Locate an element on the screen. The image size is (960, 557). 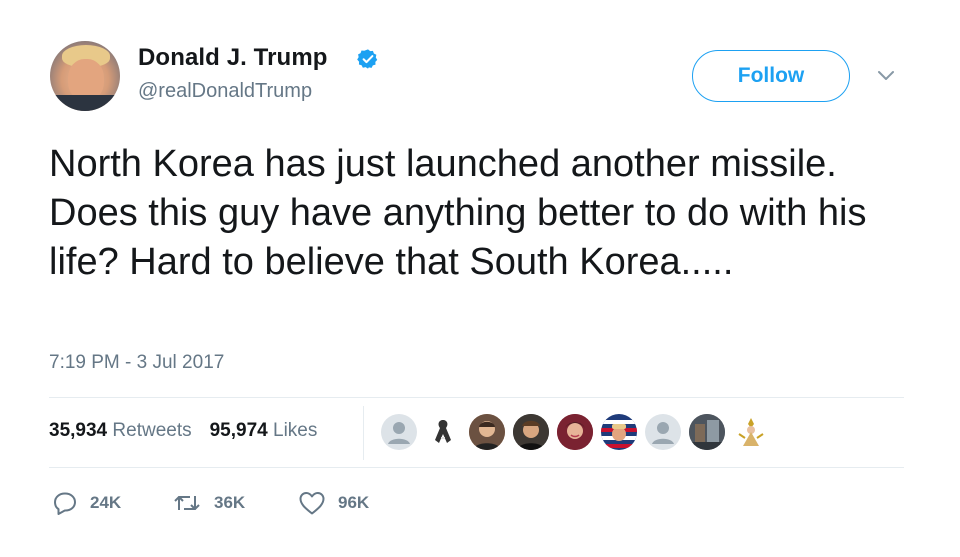
retweets-stat: 35,934 Retweets is located at coordinates (120, 430).